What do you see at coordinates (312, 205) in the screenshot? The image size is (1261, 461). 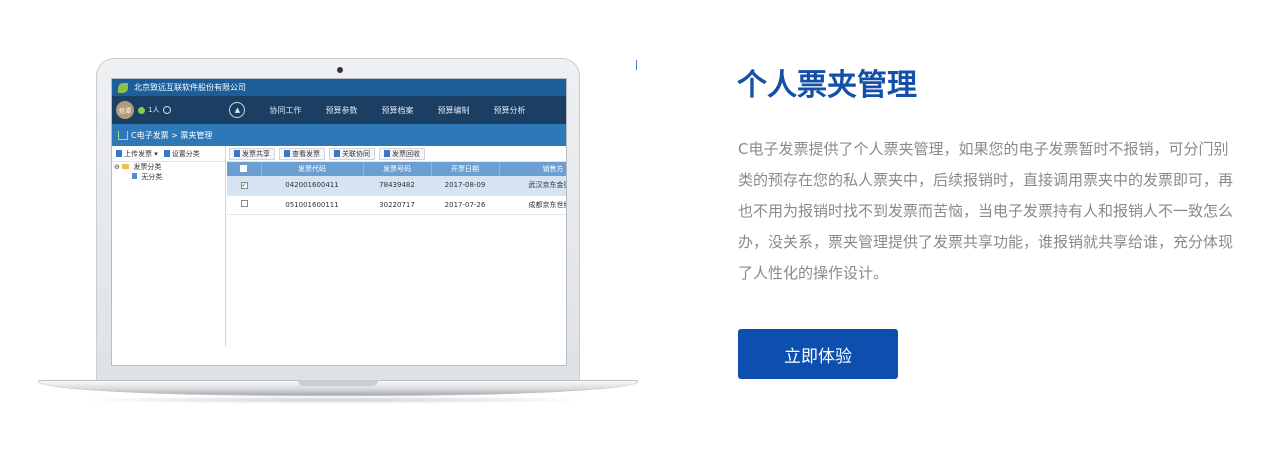 I see `invoice-code-cell: 051001600111` at bounding box center [312, 205].